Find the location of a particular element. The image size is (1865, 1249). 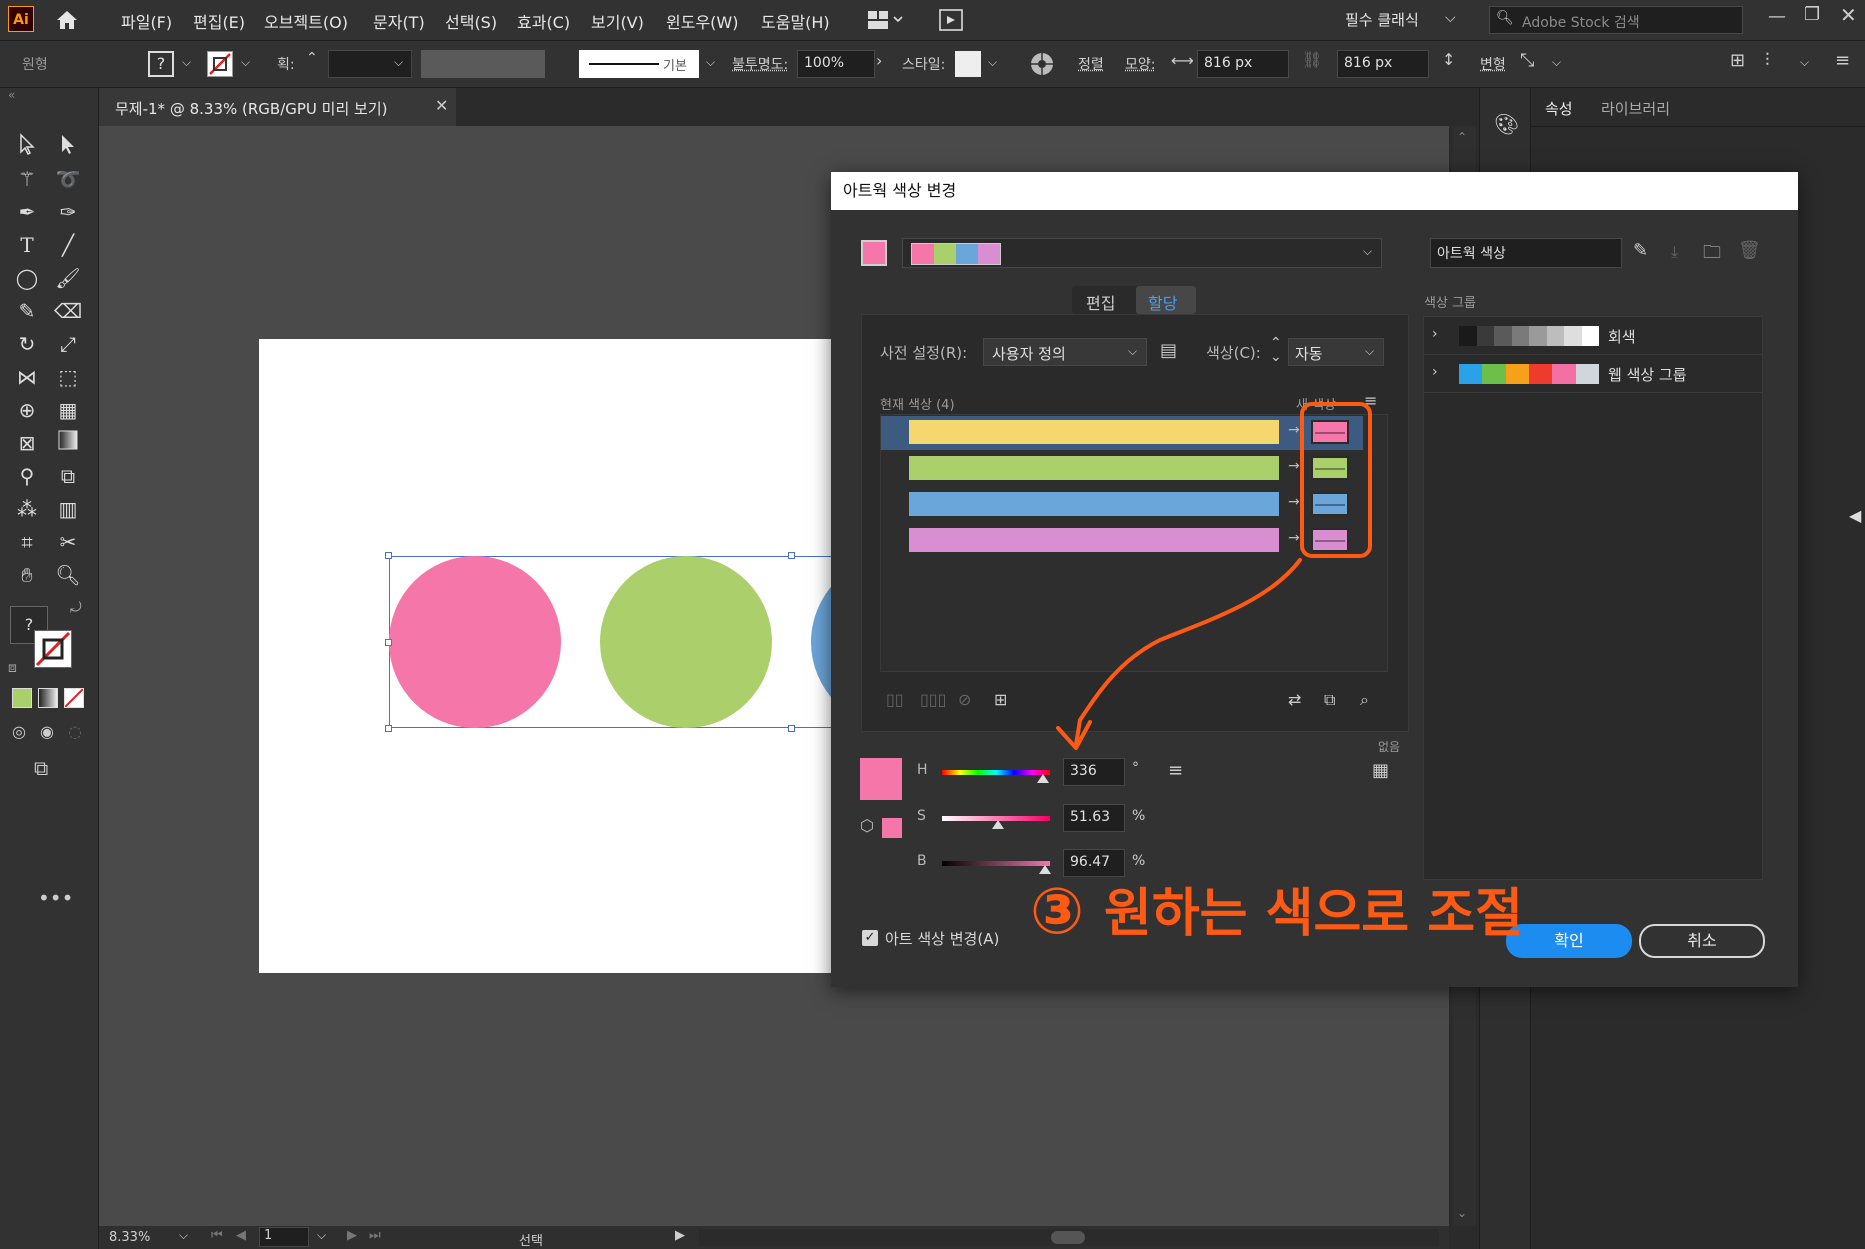

new-colors-highlight-box is located at coordinates (1336, 480).